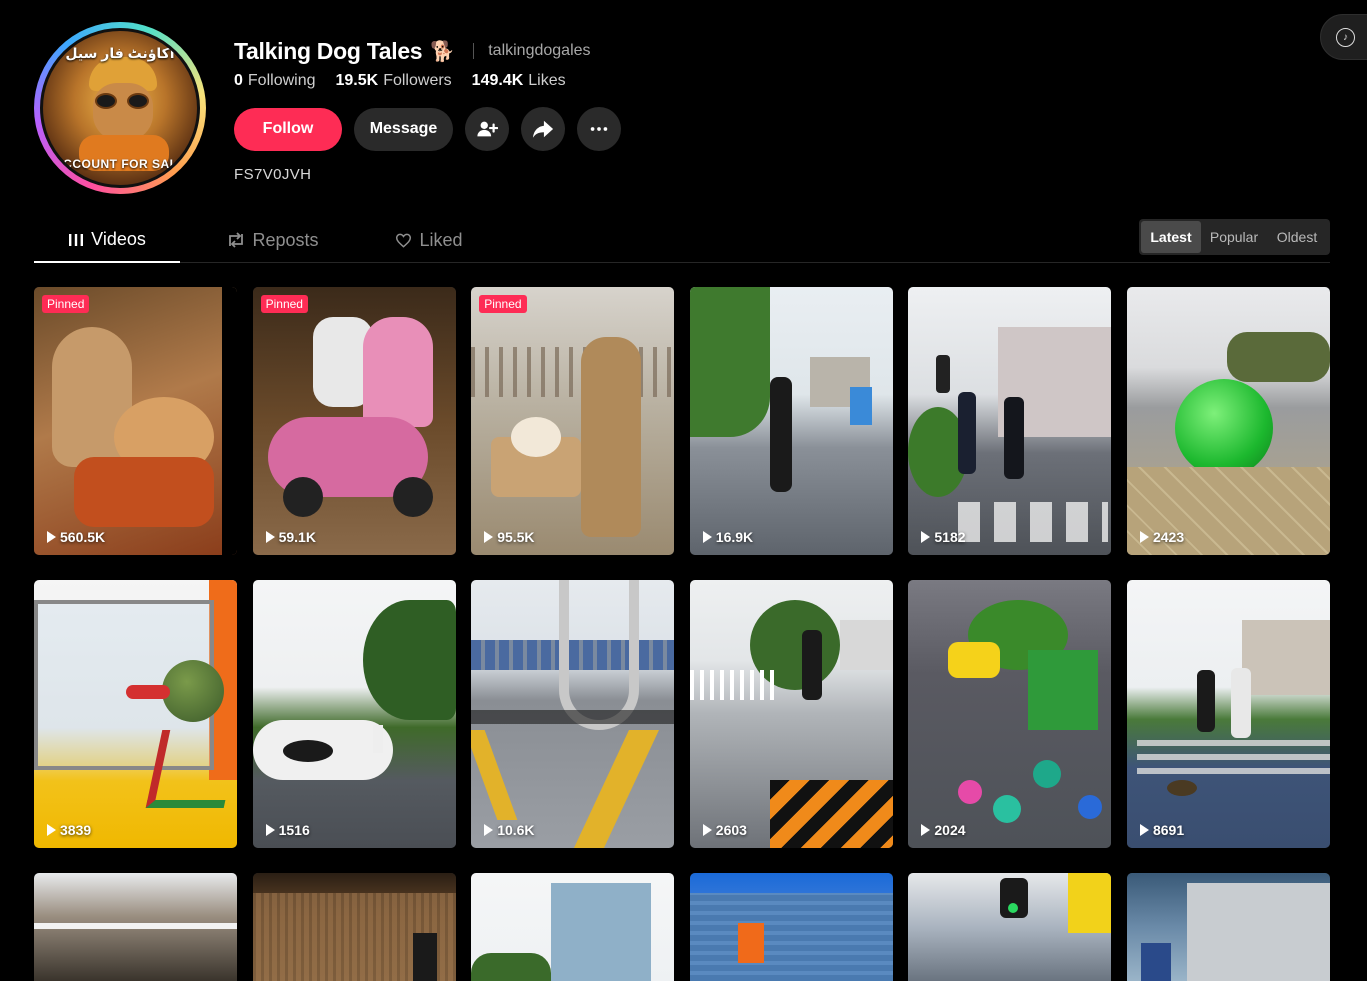  I want to click on more-icon, so click(599, 129).